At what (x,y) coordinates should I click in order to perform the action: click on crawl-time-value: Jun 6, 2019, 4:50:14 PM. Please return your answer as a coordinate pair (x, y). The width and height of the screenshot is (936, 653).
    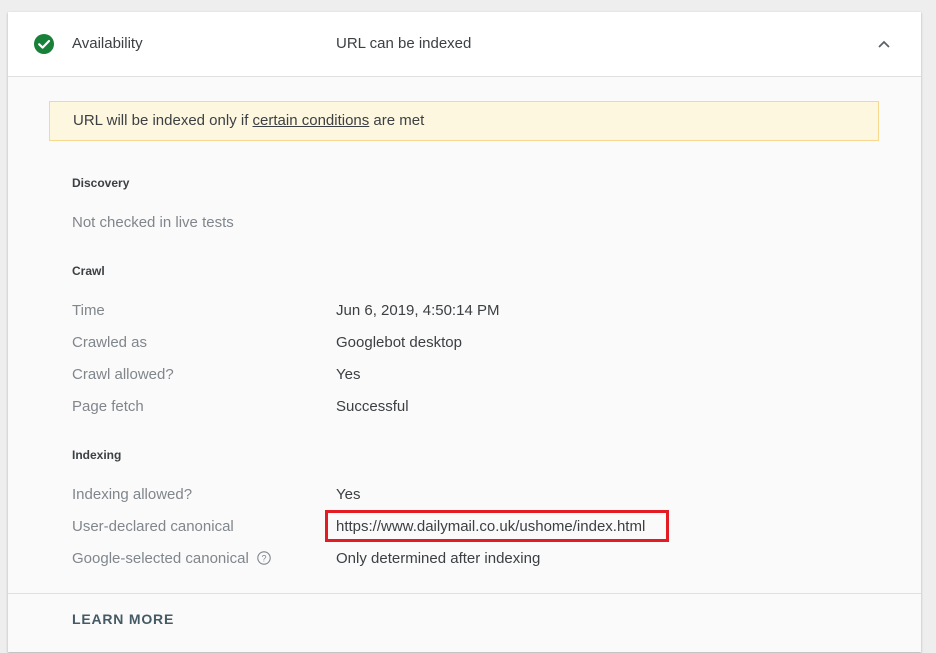
    Looking at the image, I should click on (418, 310).